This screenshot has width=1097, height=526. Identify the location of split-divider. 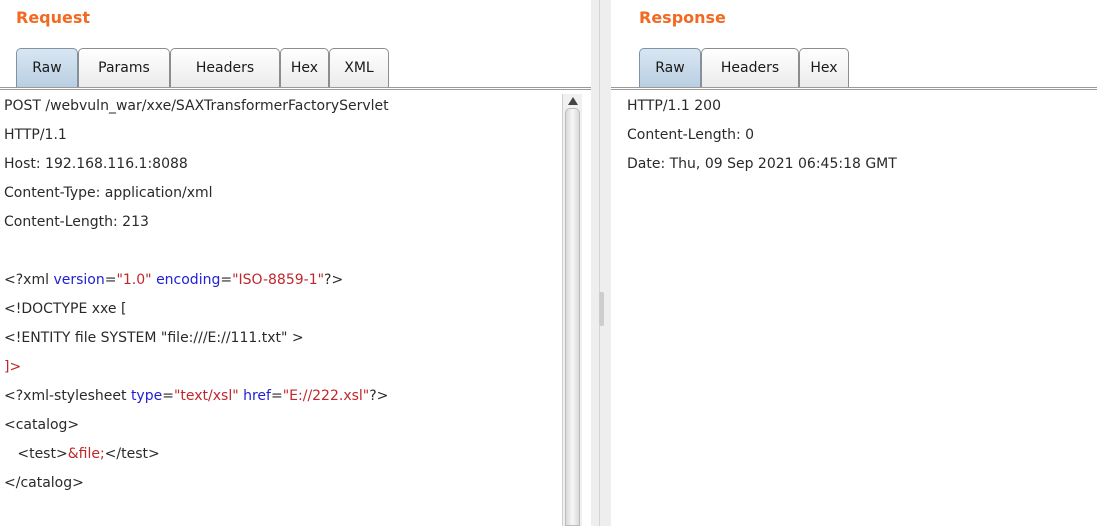
(601, 263).